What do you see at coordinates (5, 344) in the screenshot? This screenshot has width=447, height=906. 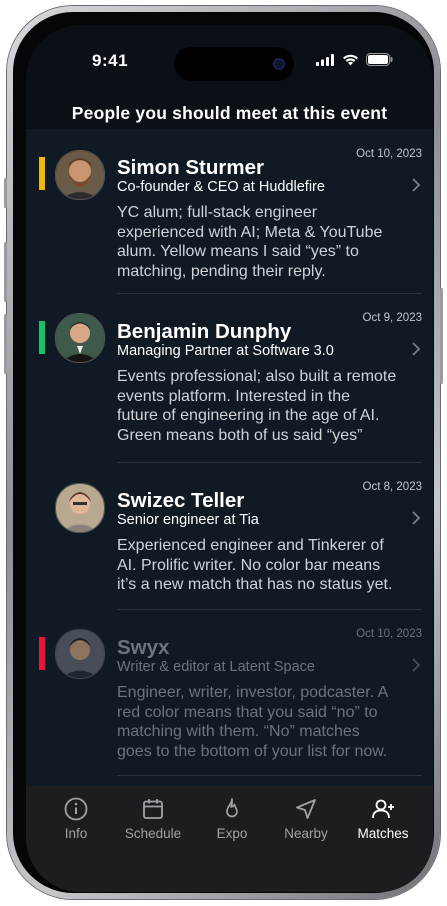 I see `volume-down-button` at bounding box center [5, 344].